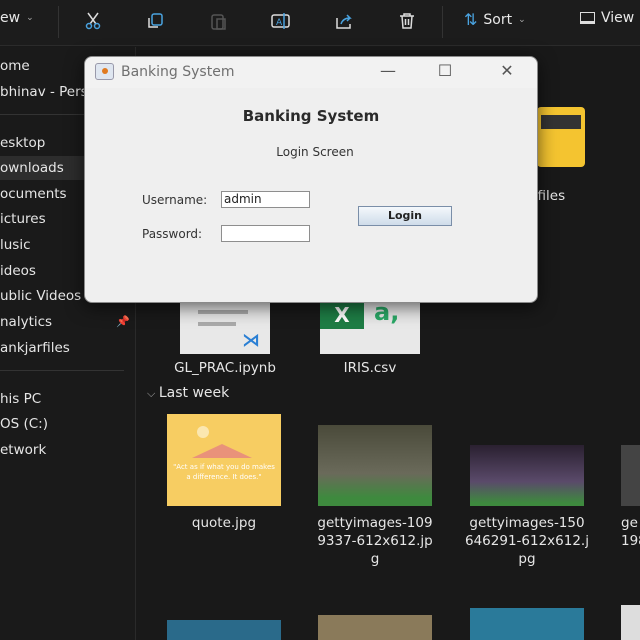 This screenshot has height=640, width=640. I want to click on folder-icon, so click(561, 137).